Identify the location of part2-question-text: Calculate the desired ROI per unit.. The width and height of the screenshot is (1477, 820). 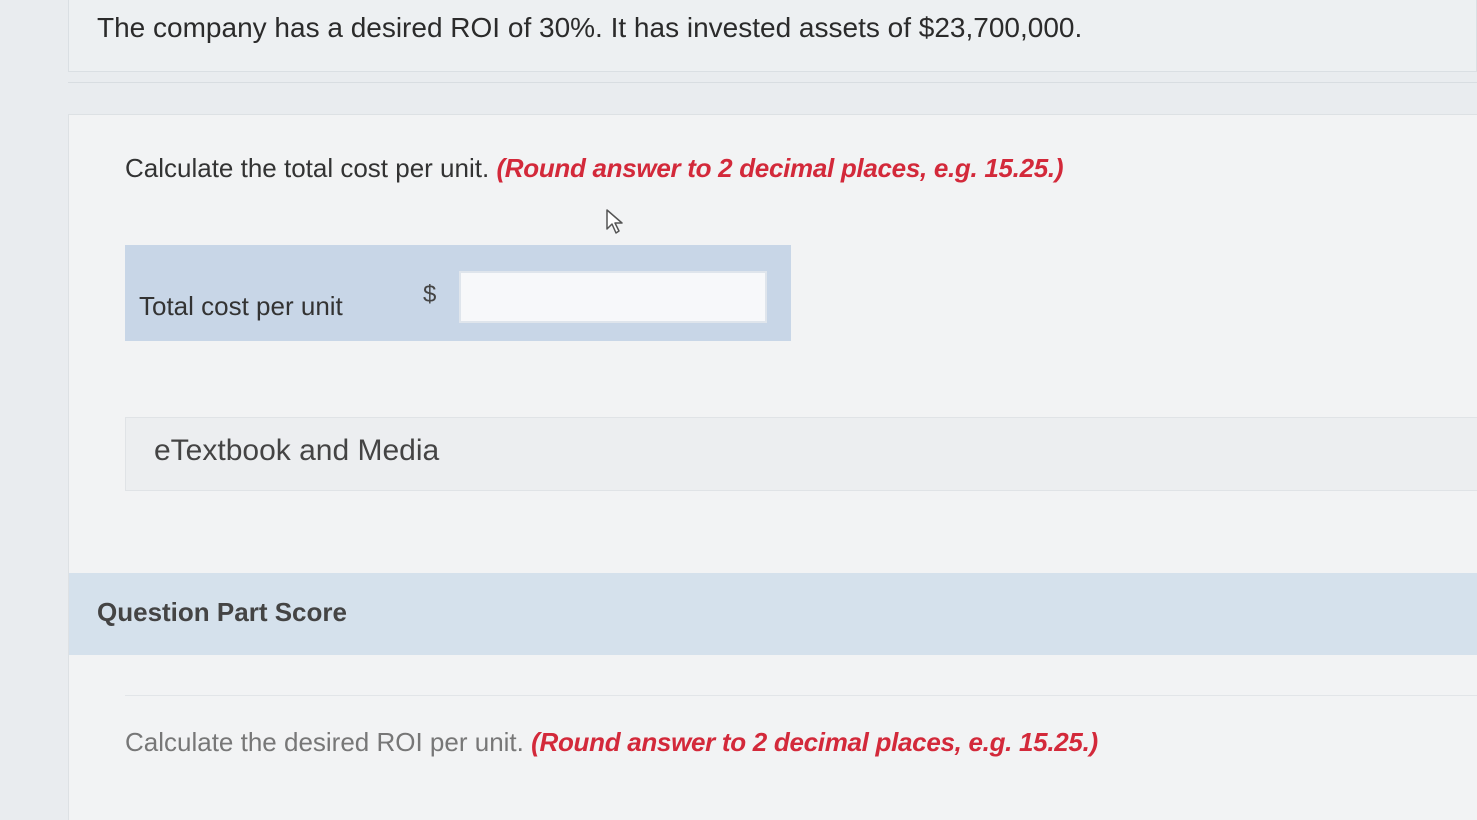
(324, 742).